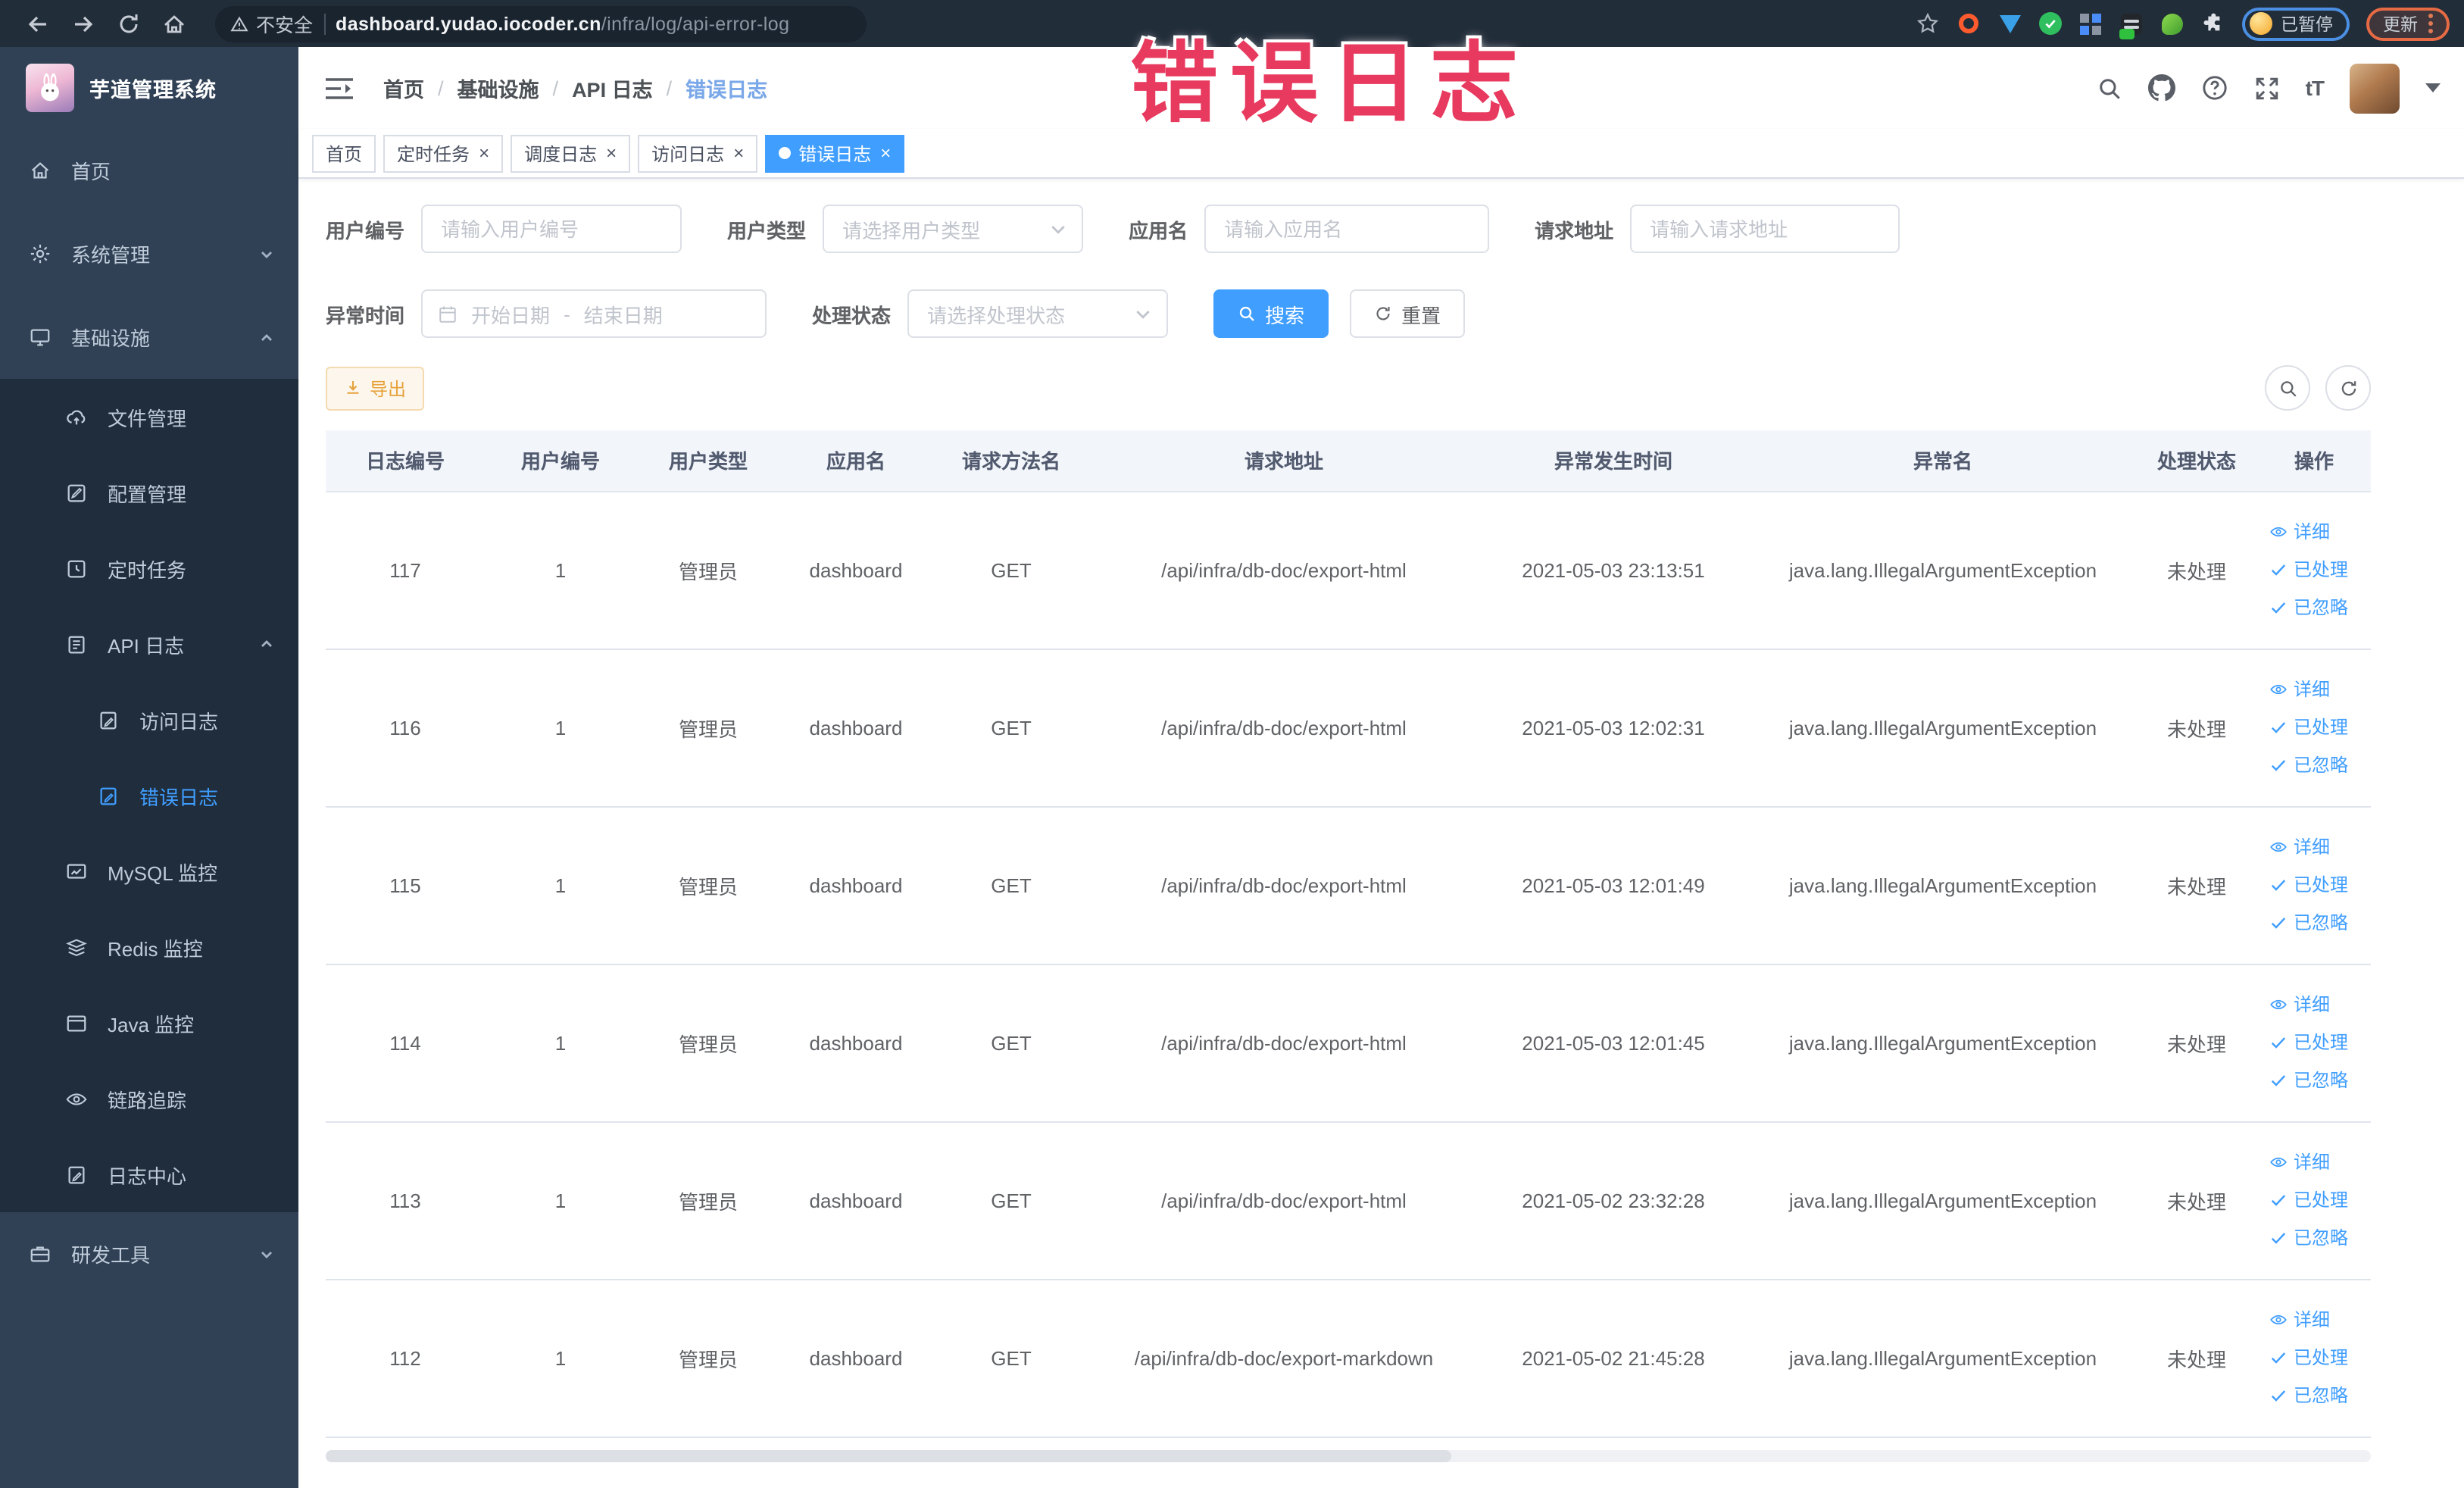 The image size is (2464, 1488). I want to click on user-id-input, so click(551, 229).